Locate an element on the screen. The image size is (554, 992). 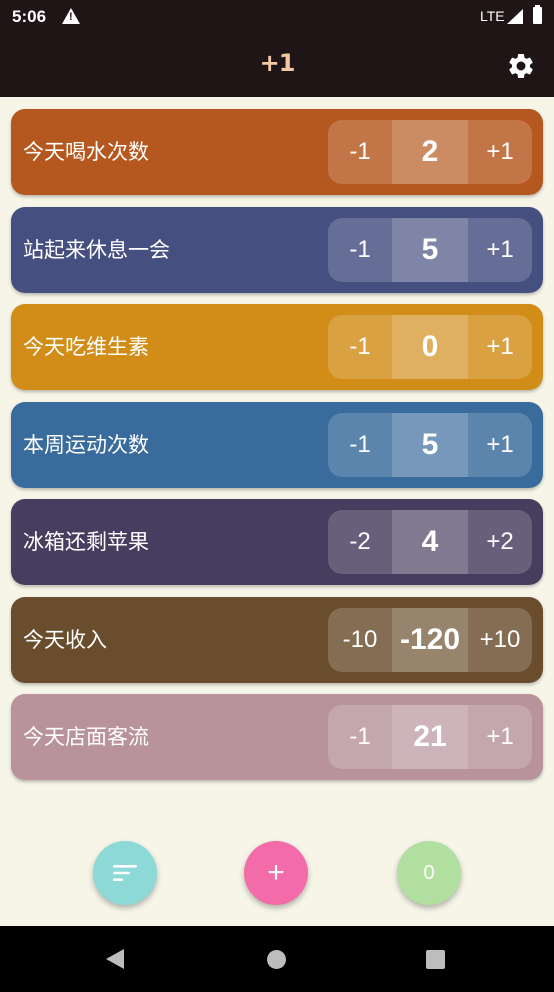
counter-card: 站起来休息一会 -1 5 +1 is located at coordinates (277, 249).